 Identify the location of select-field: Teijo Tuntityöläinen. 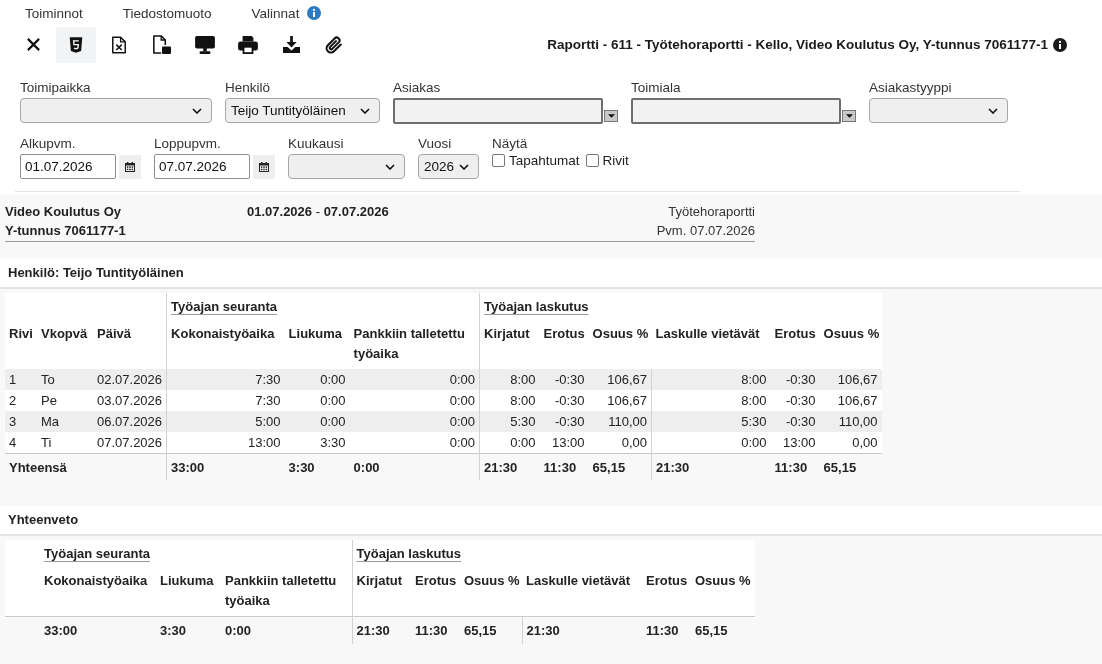
(302, 110).